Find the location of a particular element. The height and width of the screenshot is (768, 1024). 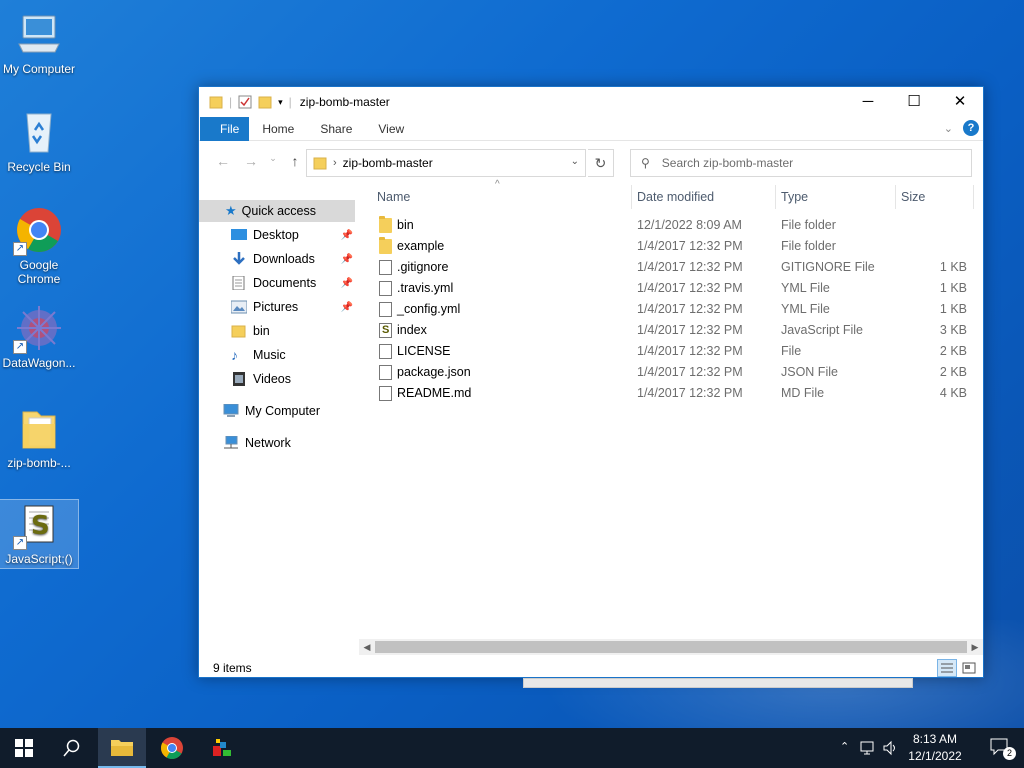

minimize-button: ─ is located at coordinates (868, 102).